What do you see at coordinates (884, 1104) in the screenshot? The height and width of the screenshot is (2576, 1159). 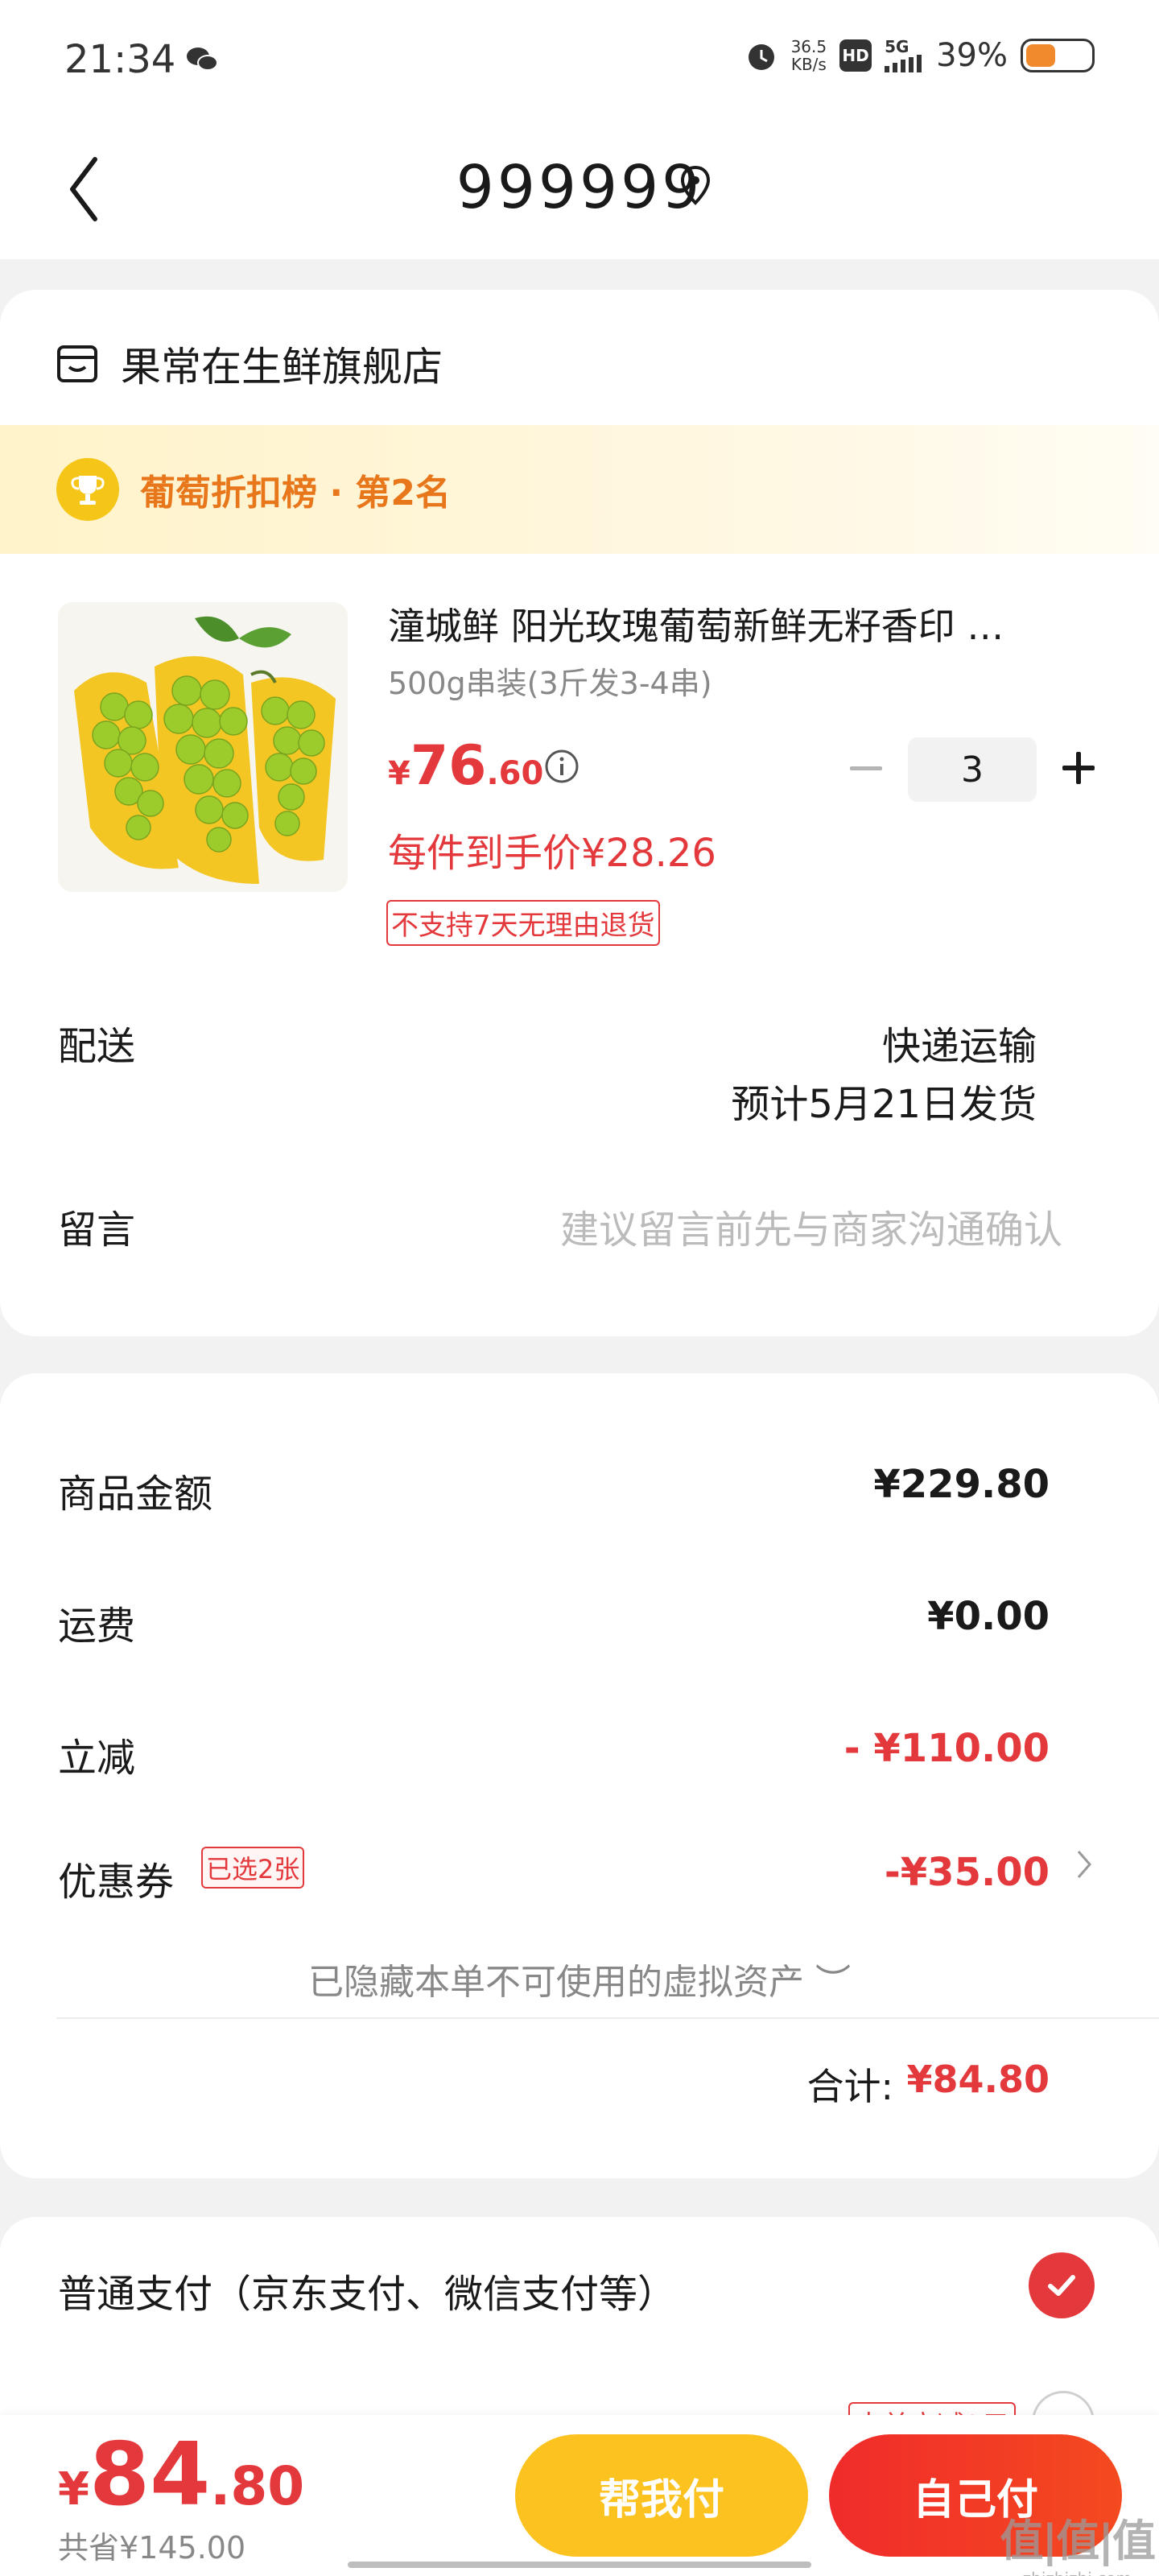 I see `delivery-date: 预计5月21日发货` at bounding box center [884, 1104].